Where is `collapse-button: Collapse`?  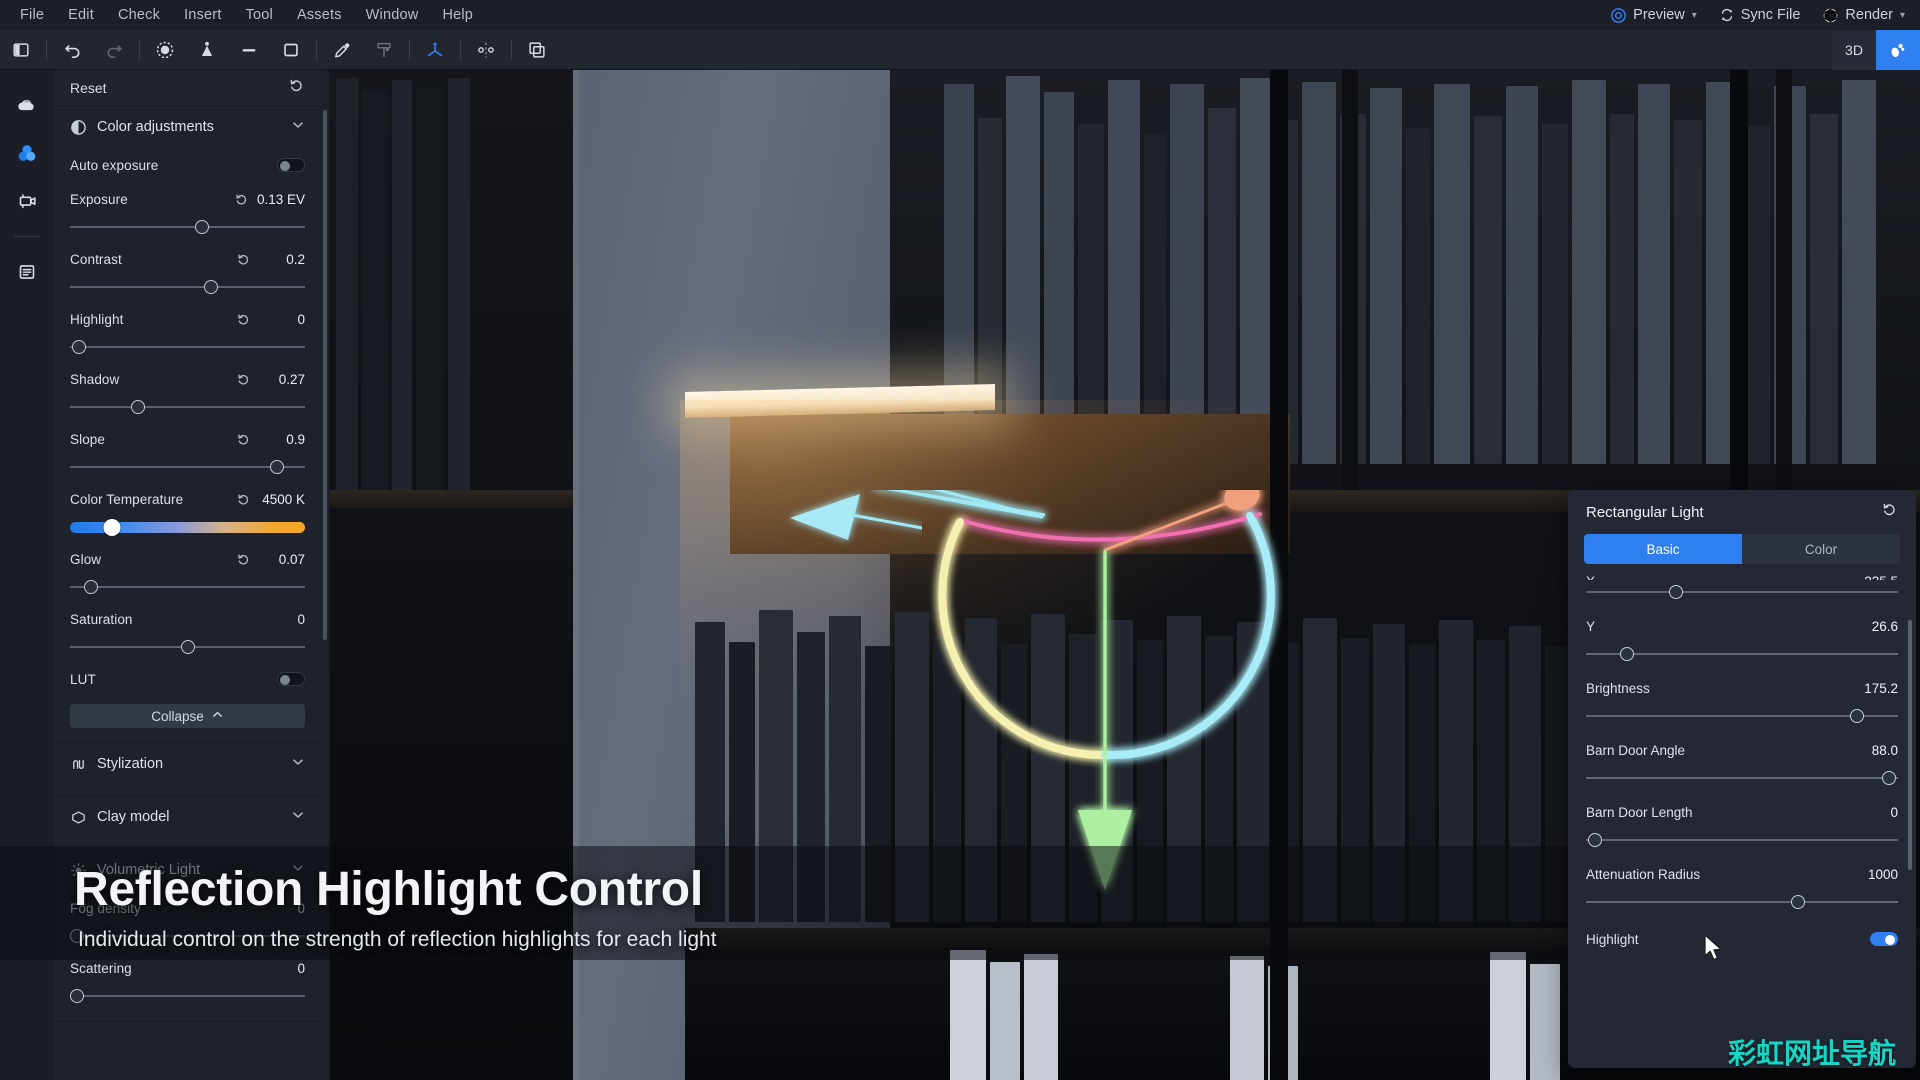 collapse-button: Collapse is located at coordinates (187, 716).